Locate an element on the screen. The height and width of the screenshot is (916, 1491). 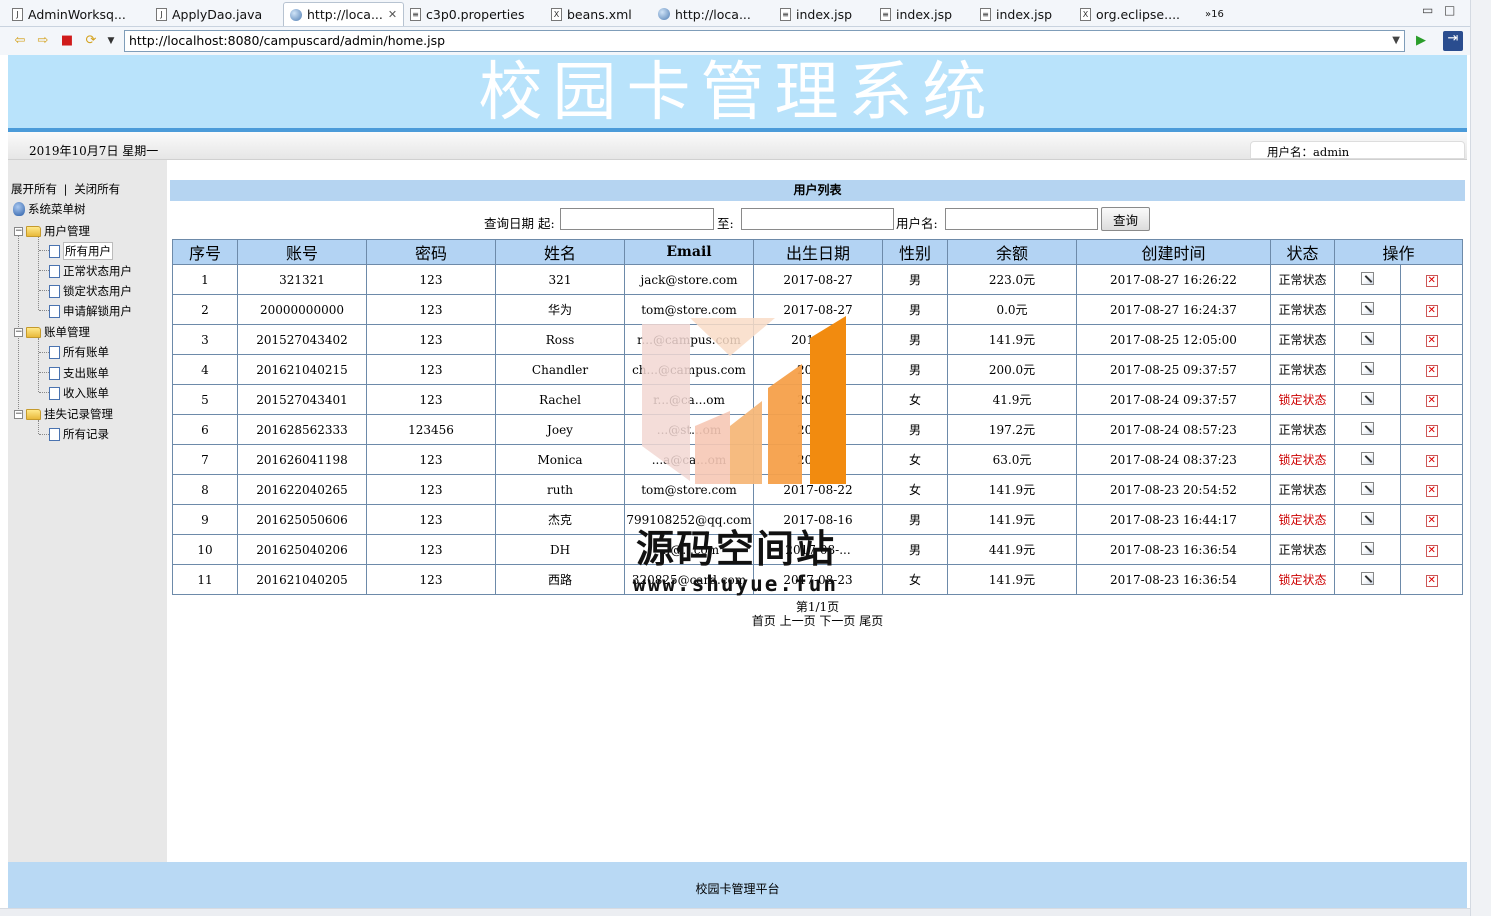
cell-created: 2017-08-23 20:54:52 is located at coordinates (1173, 489).